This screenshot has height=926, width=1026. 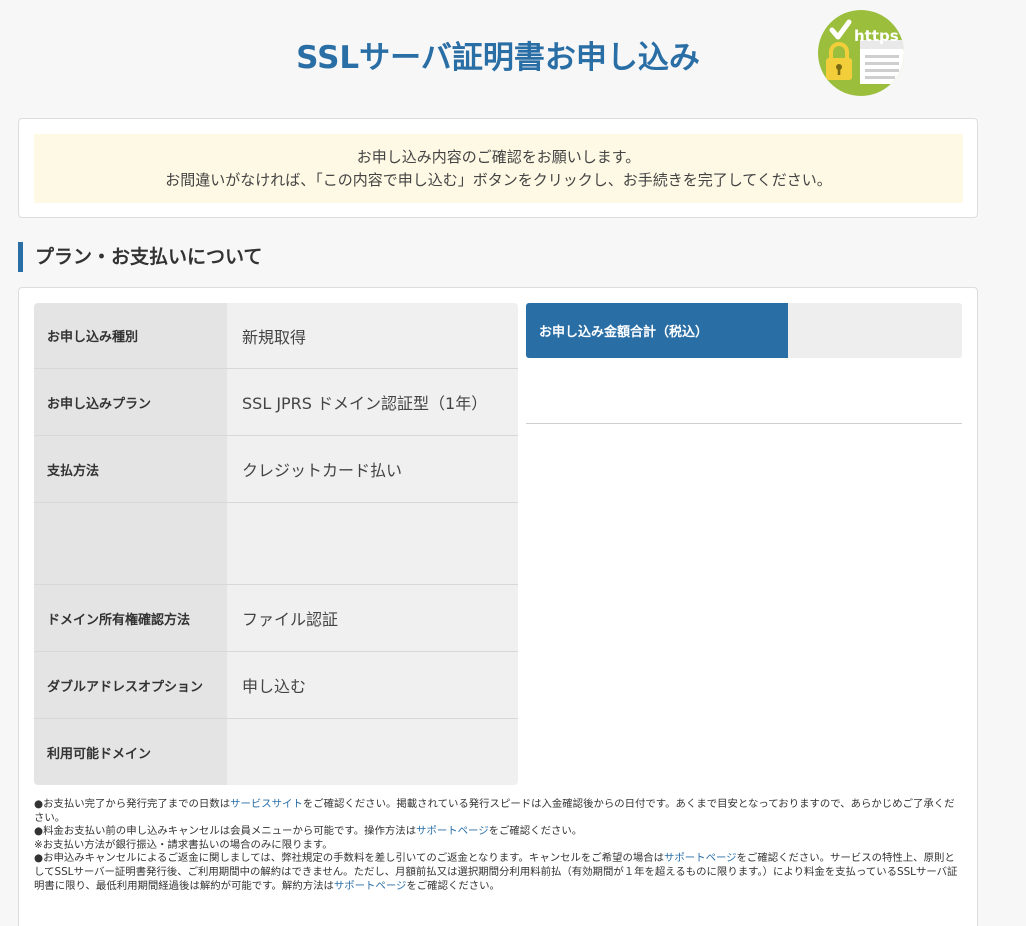 What do you see at coordinates (498, 157) in the screenshot?
I see `notice-line-1: お申し込み内容のご確認をお願いします。` at bounding box center [498, 157].